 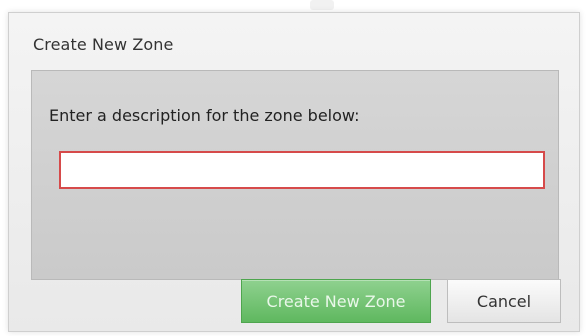 I want to click on create-new-zone-button: Create New Zone, so click(x=336, y=301).